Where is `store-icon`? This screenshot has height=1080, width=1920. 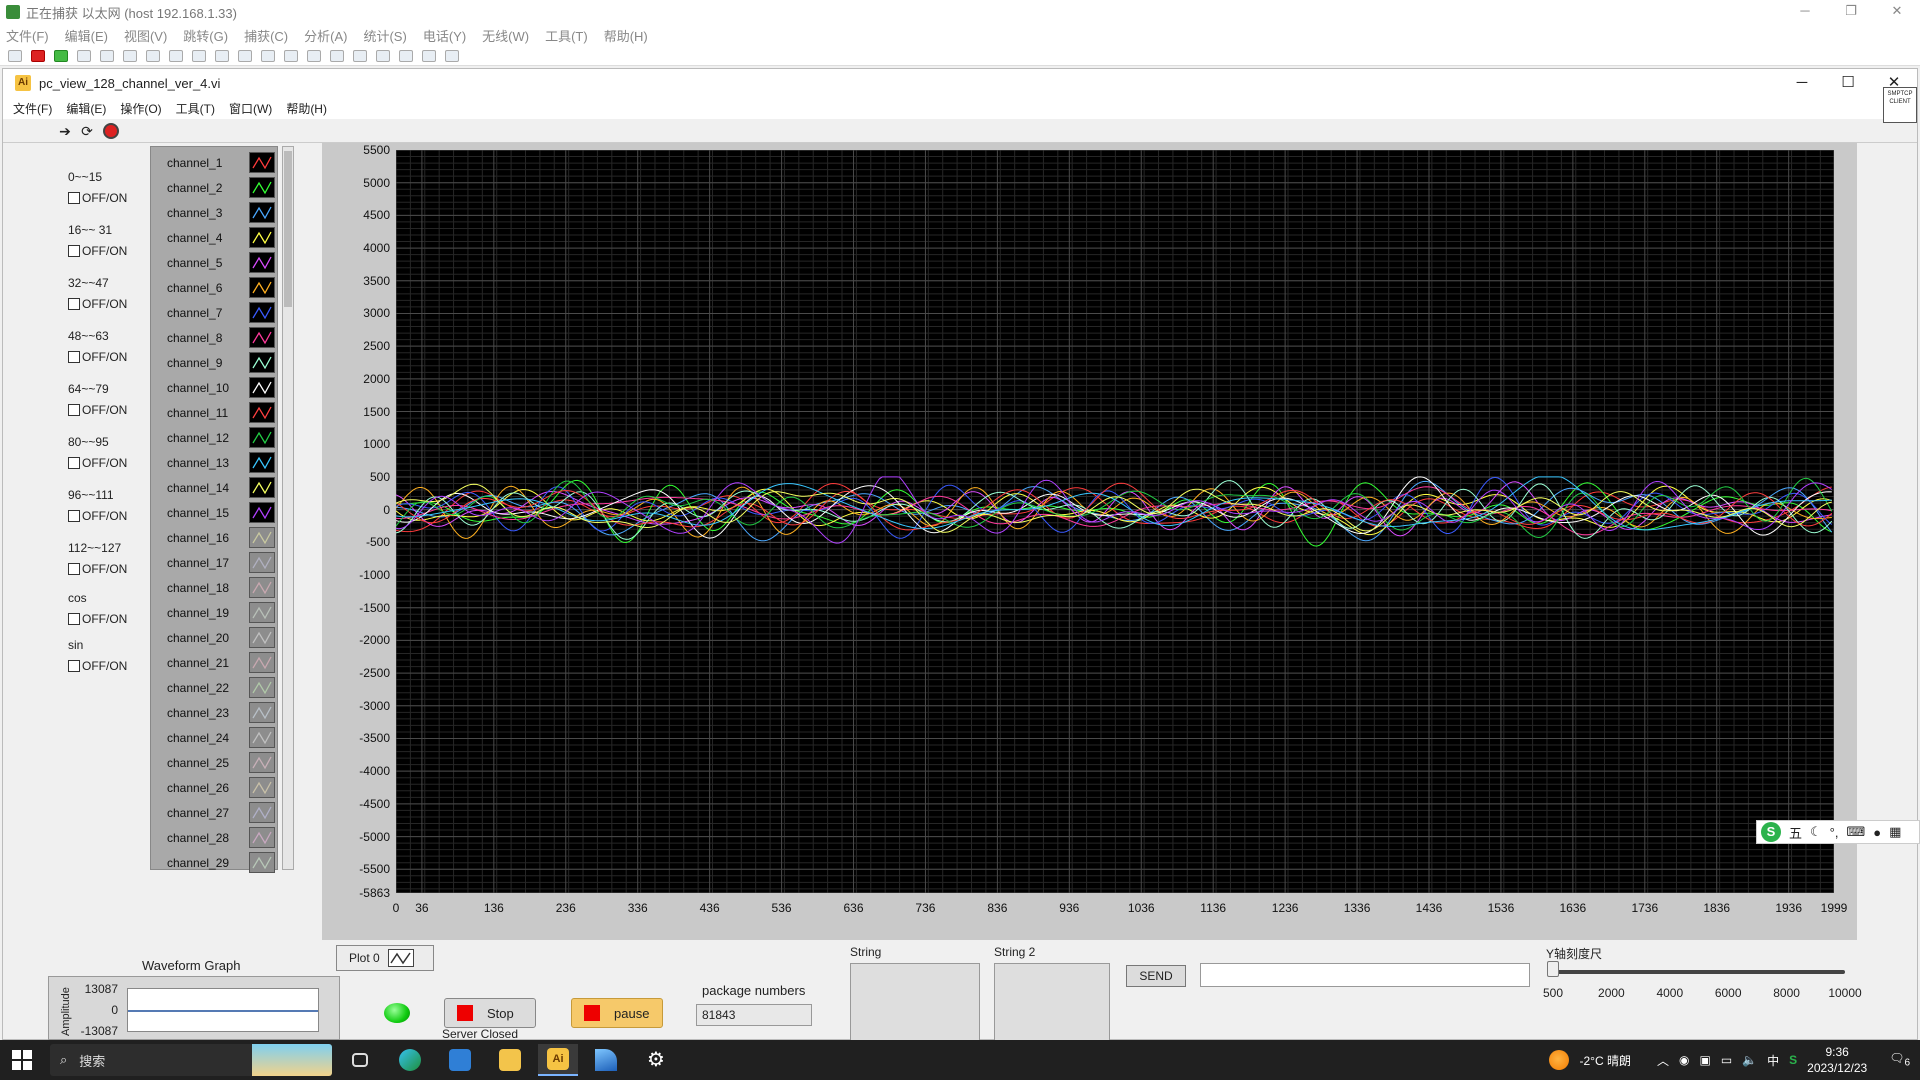 store-icon is located at coordinates (460, 1060).